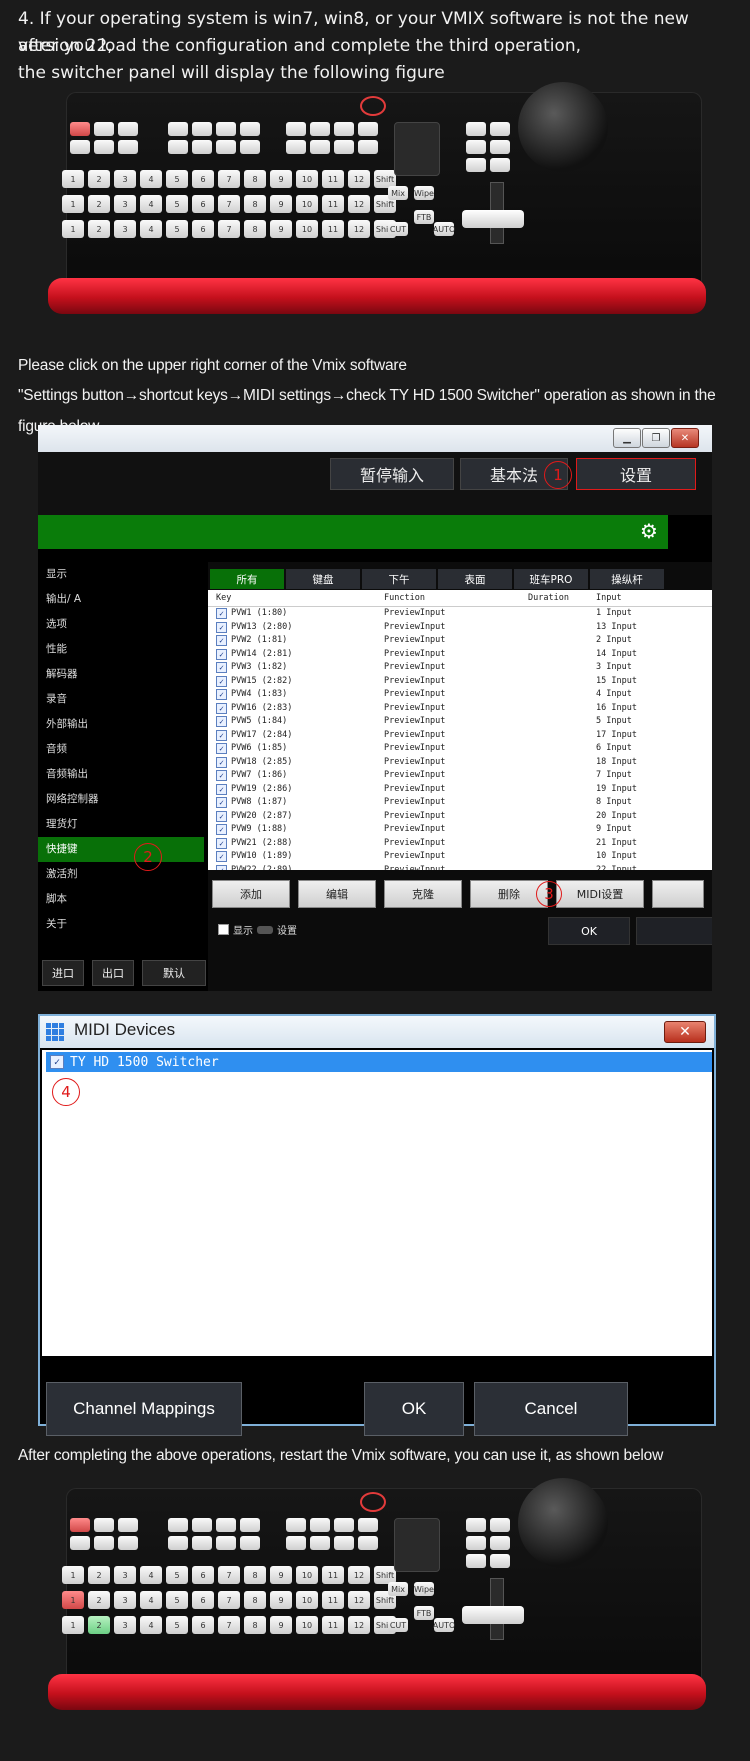  I want to click on table-row: ✓ PVW19 (2:86) PreviewInput 19 Input, so click(460, 790).